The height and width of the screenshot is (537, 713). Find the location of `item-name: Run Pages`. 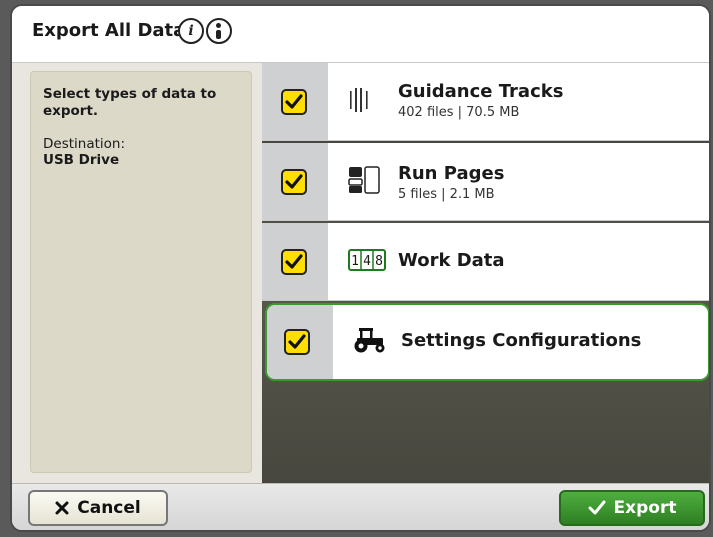

item-name: Run Pages is located at coordinates (451, 173).